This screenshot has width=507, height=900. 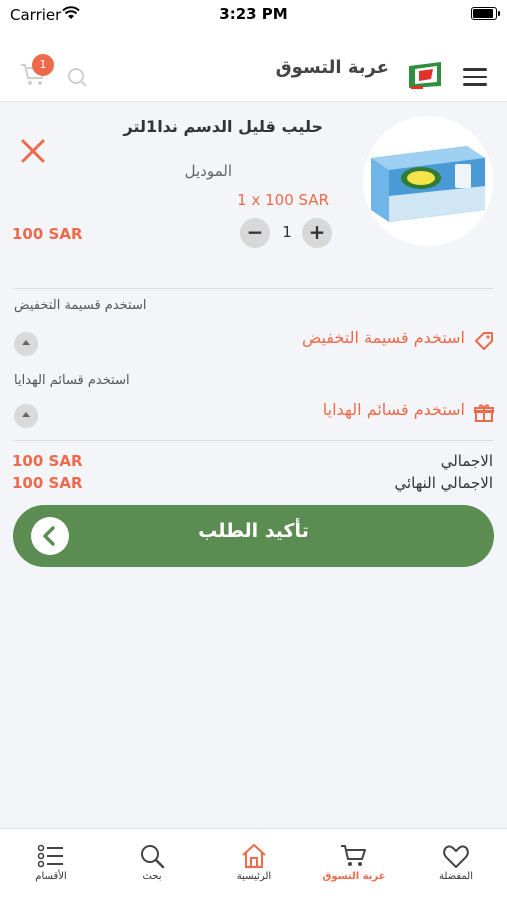 I want to click on decrease-button: −, so click(x=255, y=233).